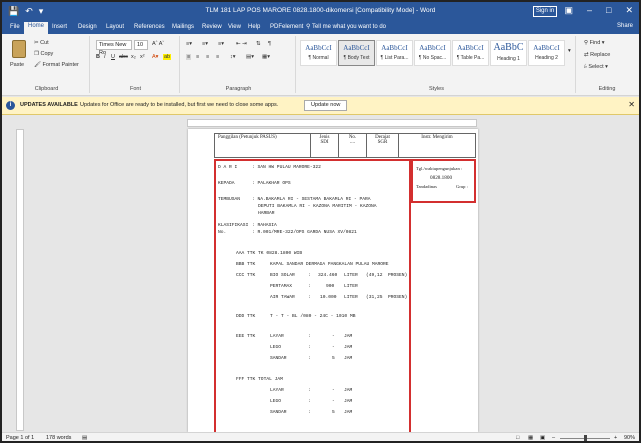 The height and width of the screenshot is (443, 641). Describe the element at coordinates (266, 213) in the screenshot. I see `tembusan-line-3: HARBAR` at that location.